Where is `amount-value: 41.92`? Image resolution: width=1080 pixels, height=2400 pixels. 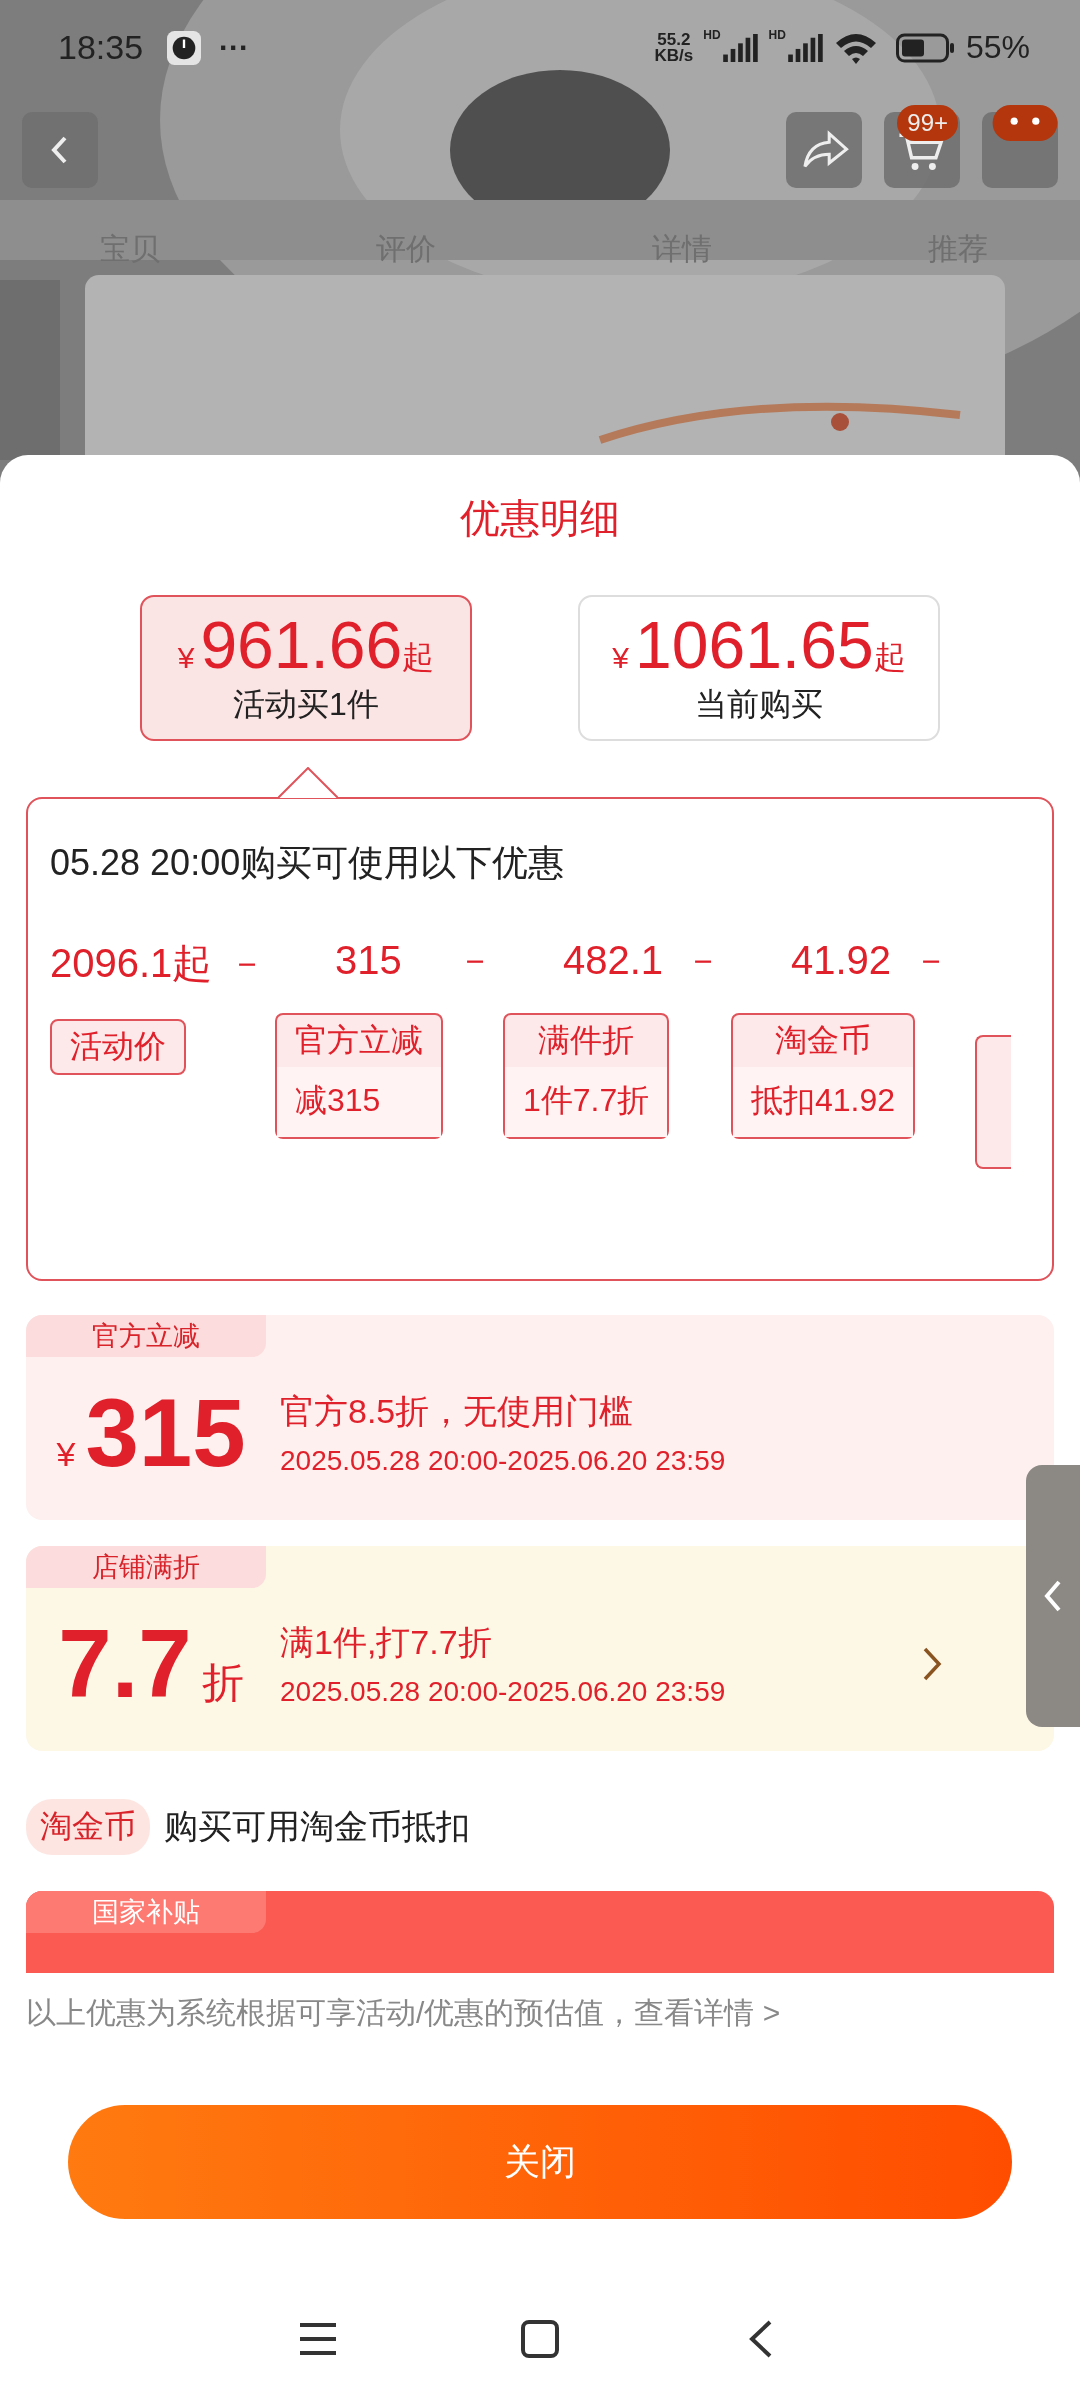 amount-value: 41.92 is located at coordinates (841, 960).